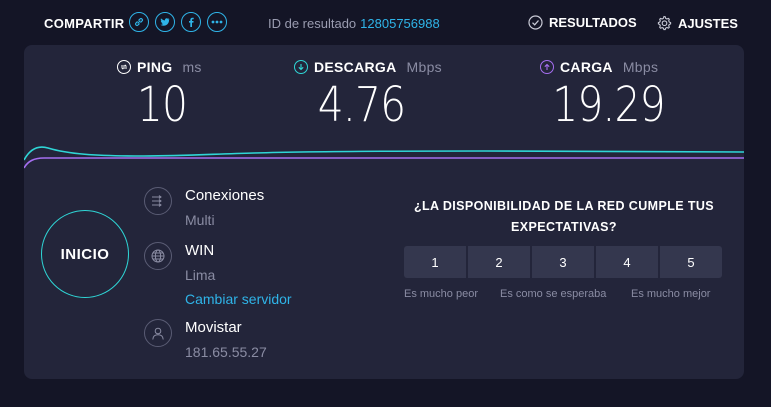  What do you see at coordinates (355, 67) in the screenshot?
I see `download-label: DESCARGA` at bounding box center [355, 67].